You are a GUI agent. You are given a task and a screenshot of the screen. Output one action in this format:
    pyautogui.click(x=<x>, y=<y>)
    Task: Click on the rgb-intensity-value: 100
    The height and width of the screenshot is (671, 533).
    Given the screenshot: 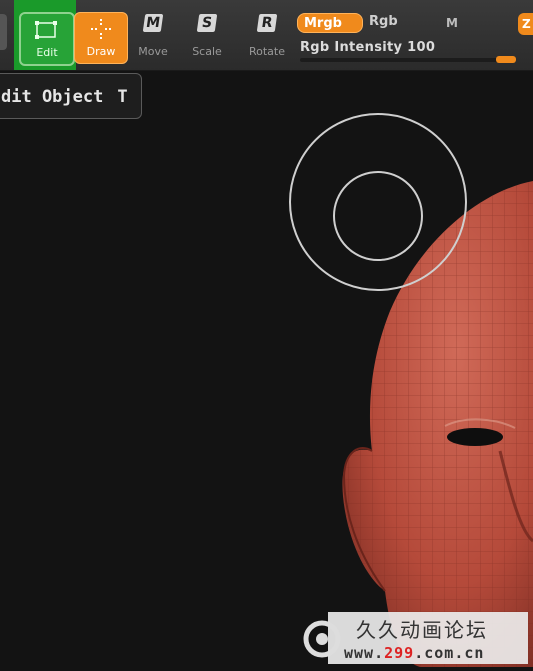 What is the action you would take?
    pyautogui.click(x=421, y=47)
    